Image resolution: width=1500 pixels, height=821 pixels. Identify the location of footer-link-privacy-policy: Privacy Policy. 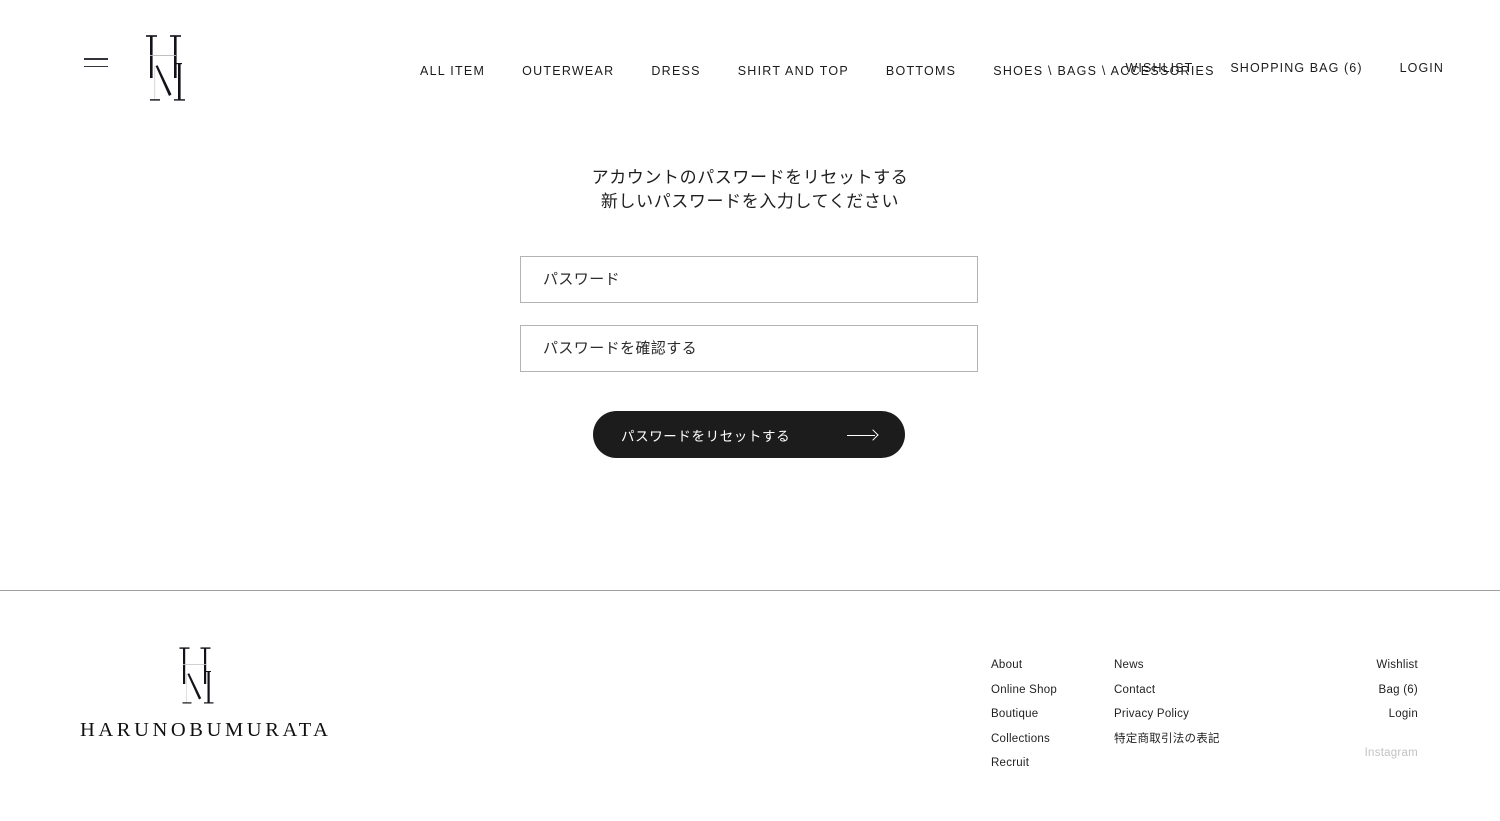
(1167, 714).